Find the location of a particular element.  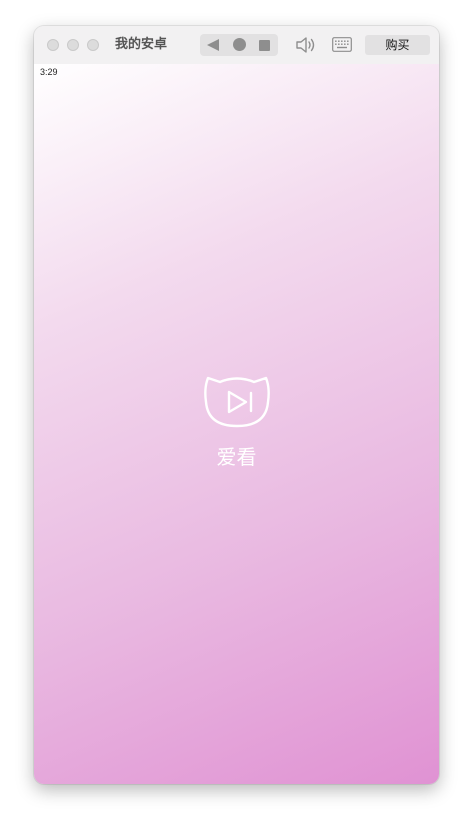

close-window-button is located at coordinates (53, 45).